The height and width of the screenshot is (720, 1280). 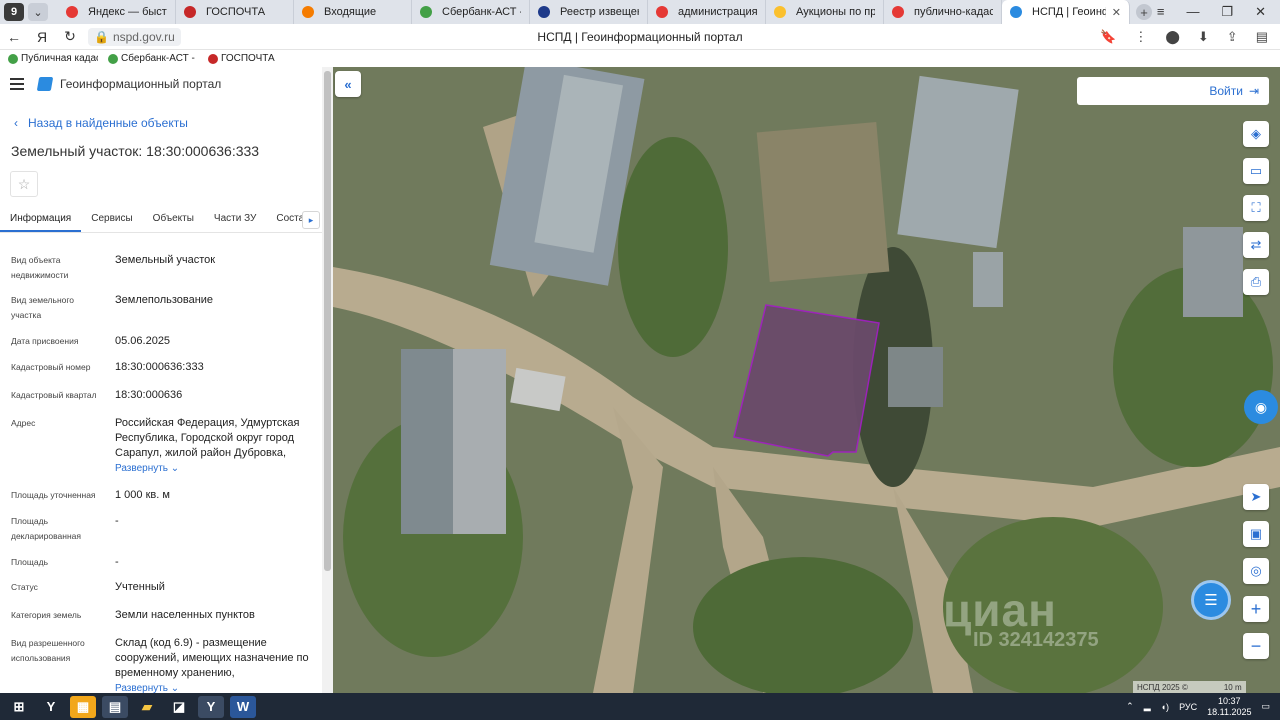 What do you see at coordinates (1192, 12) in the screenshot?
I see `minimize-icon: —` at bounding box center [1192, 12].